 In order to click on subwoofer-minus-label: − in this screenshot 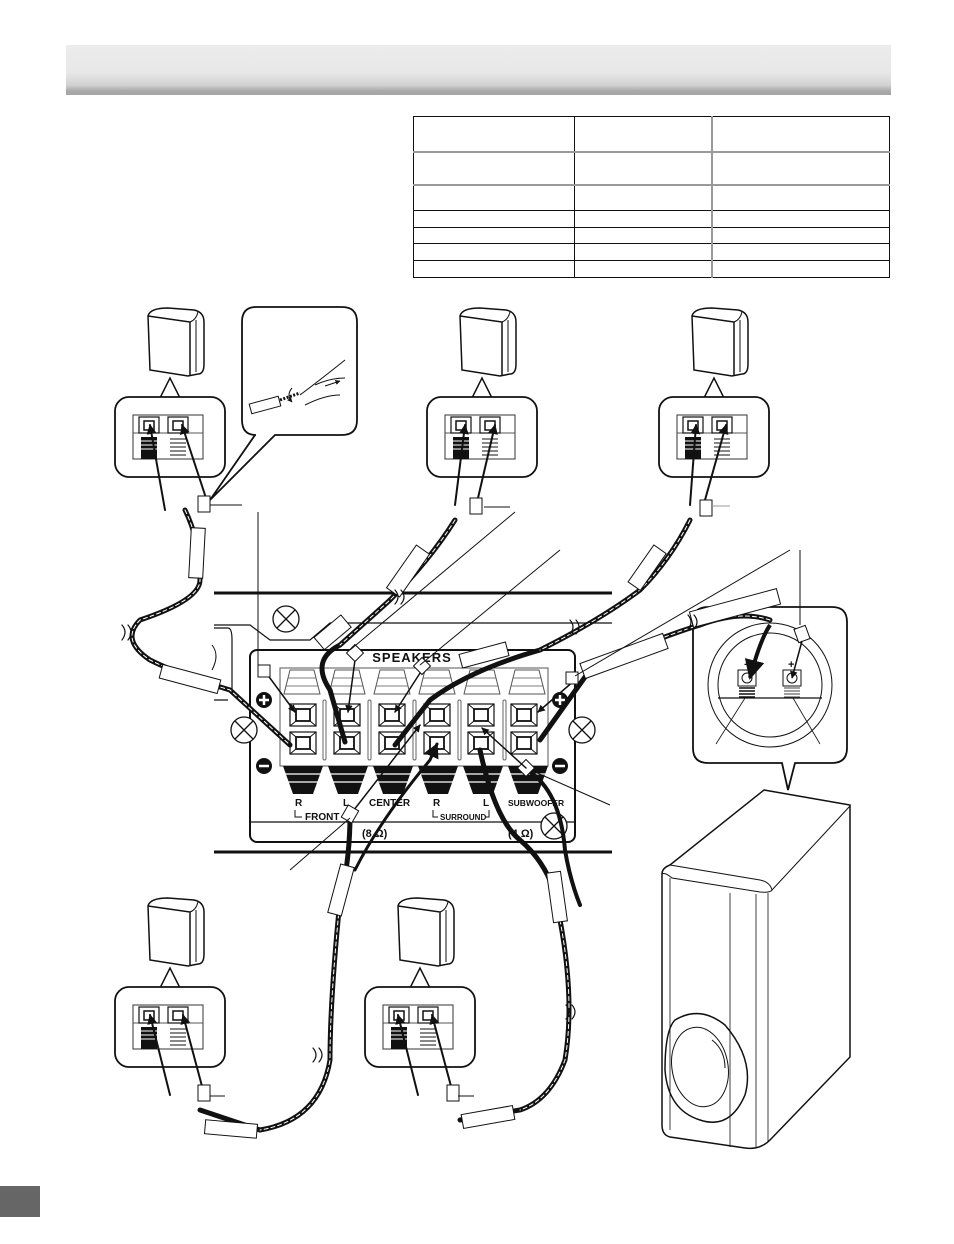, I will do `click(747, 665)`.